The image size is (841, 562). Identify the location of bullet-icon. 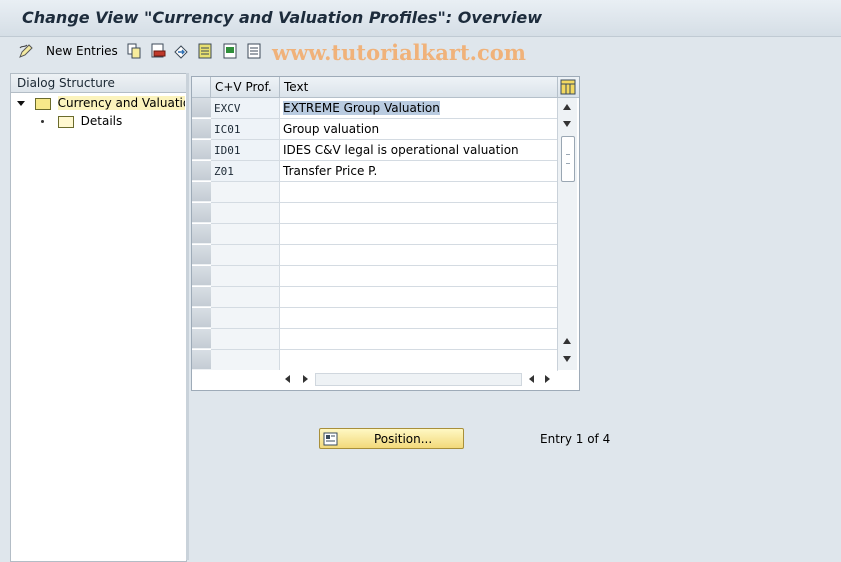
(42, 121).